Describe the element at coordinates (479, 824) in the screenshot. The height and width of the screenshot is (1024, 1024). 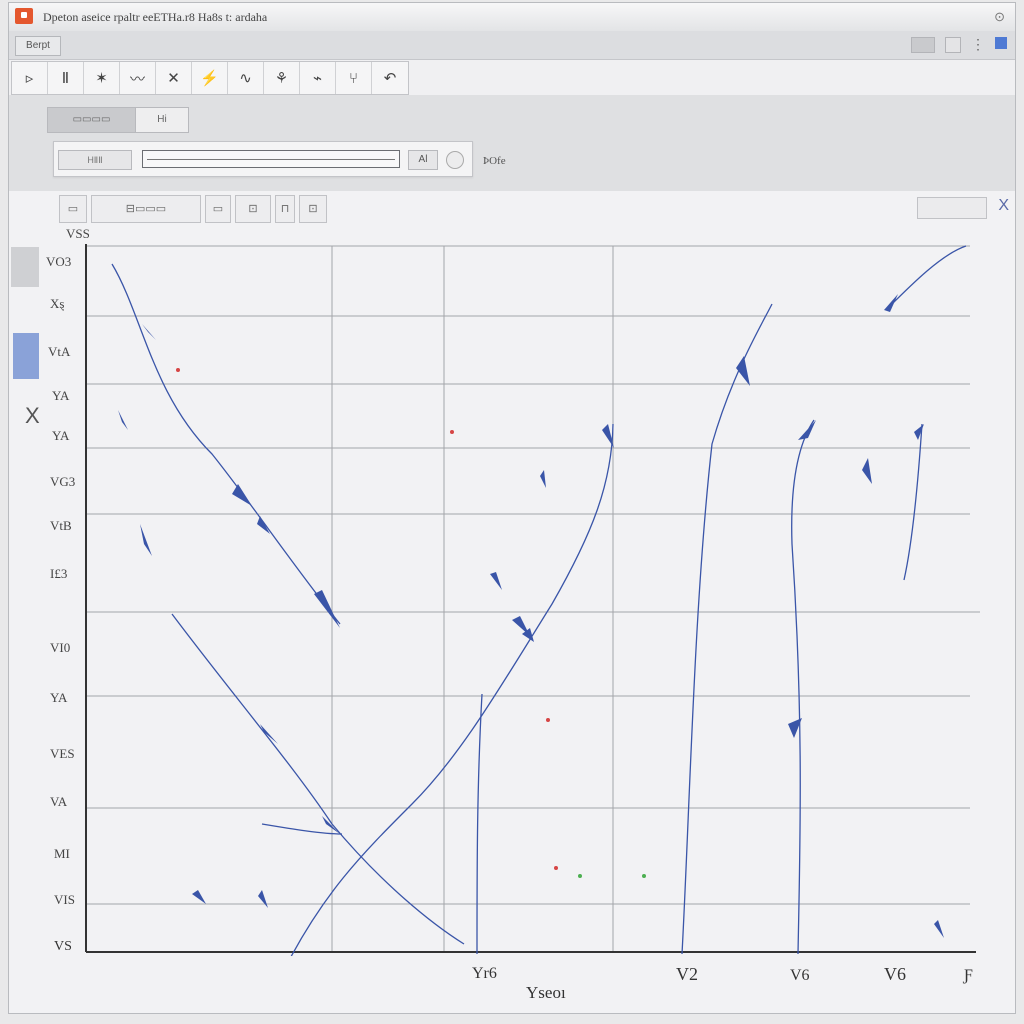
I see `series-line-vertical-a` at that location.